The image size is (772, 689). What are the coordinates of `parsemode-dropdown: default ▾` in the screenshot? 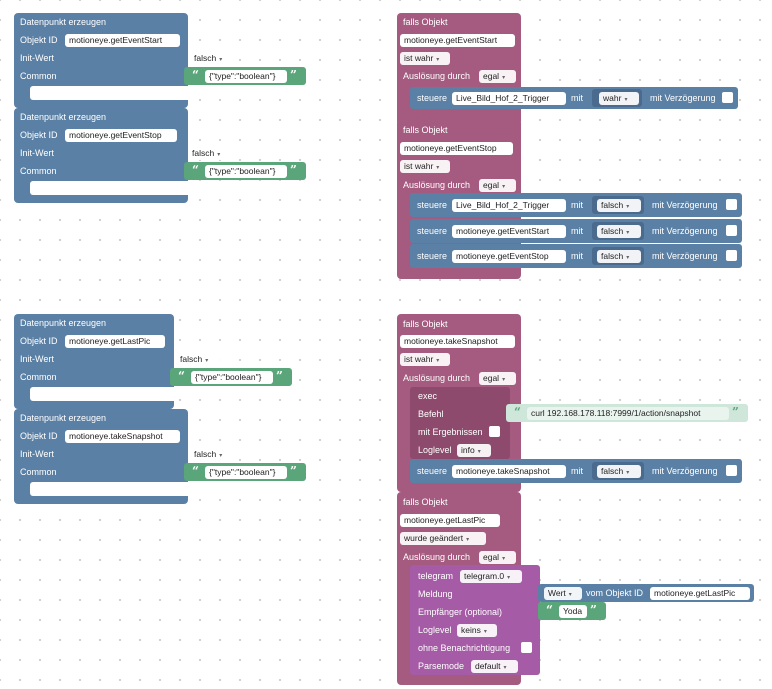 It's located at (494, 666).